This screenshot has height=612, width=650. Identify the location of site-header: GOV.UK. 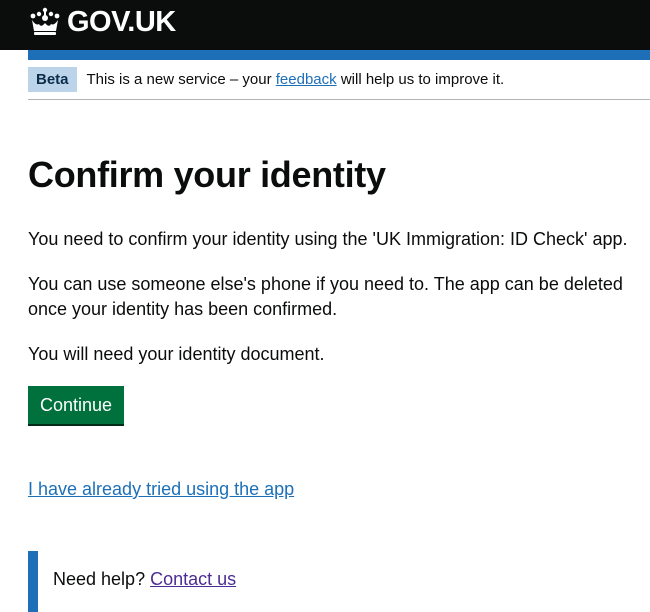
(325, 25).